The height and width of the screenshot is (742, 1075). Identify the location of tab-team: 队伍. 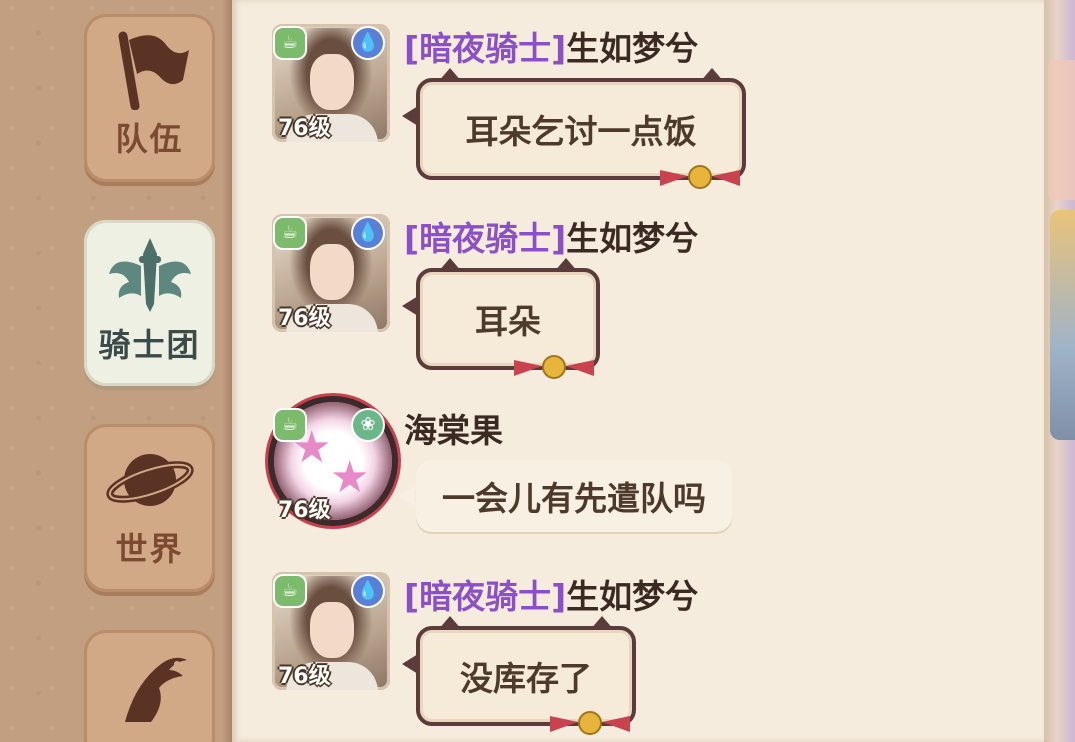
(149, 98).